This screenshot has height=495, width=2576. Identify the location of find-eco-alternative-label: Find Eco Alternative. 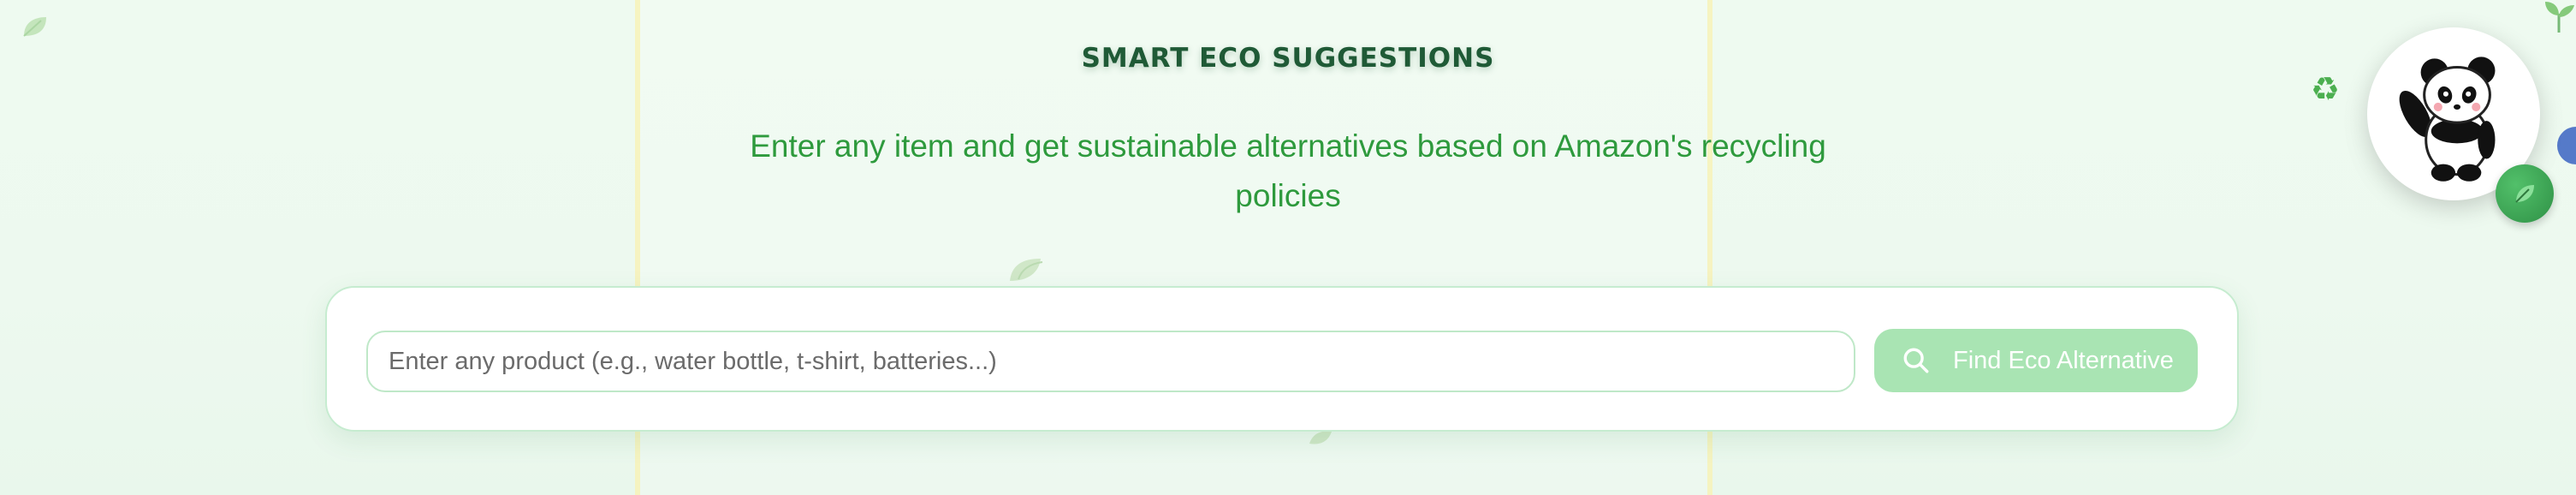
(2063, 360).